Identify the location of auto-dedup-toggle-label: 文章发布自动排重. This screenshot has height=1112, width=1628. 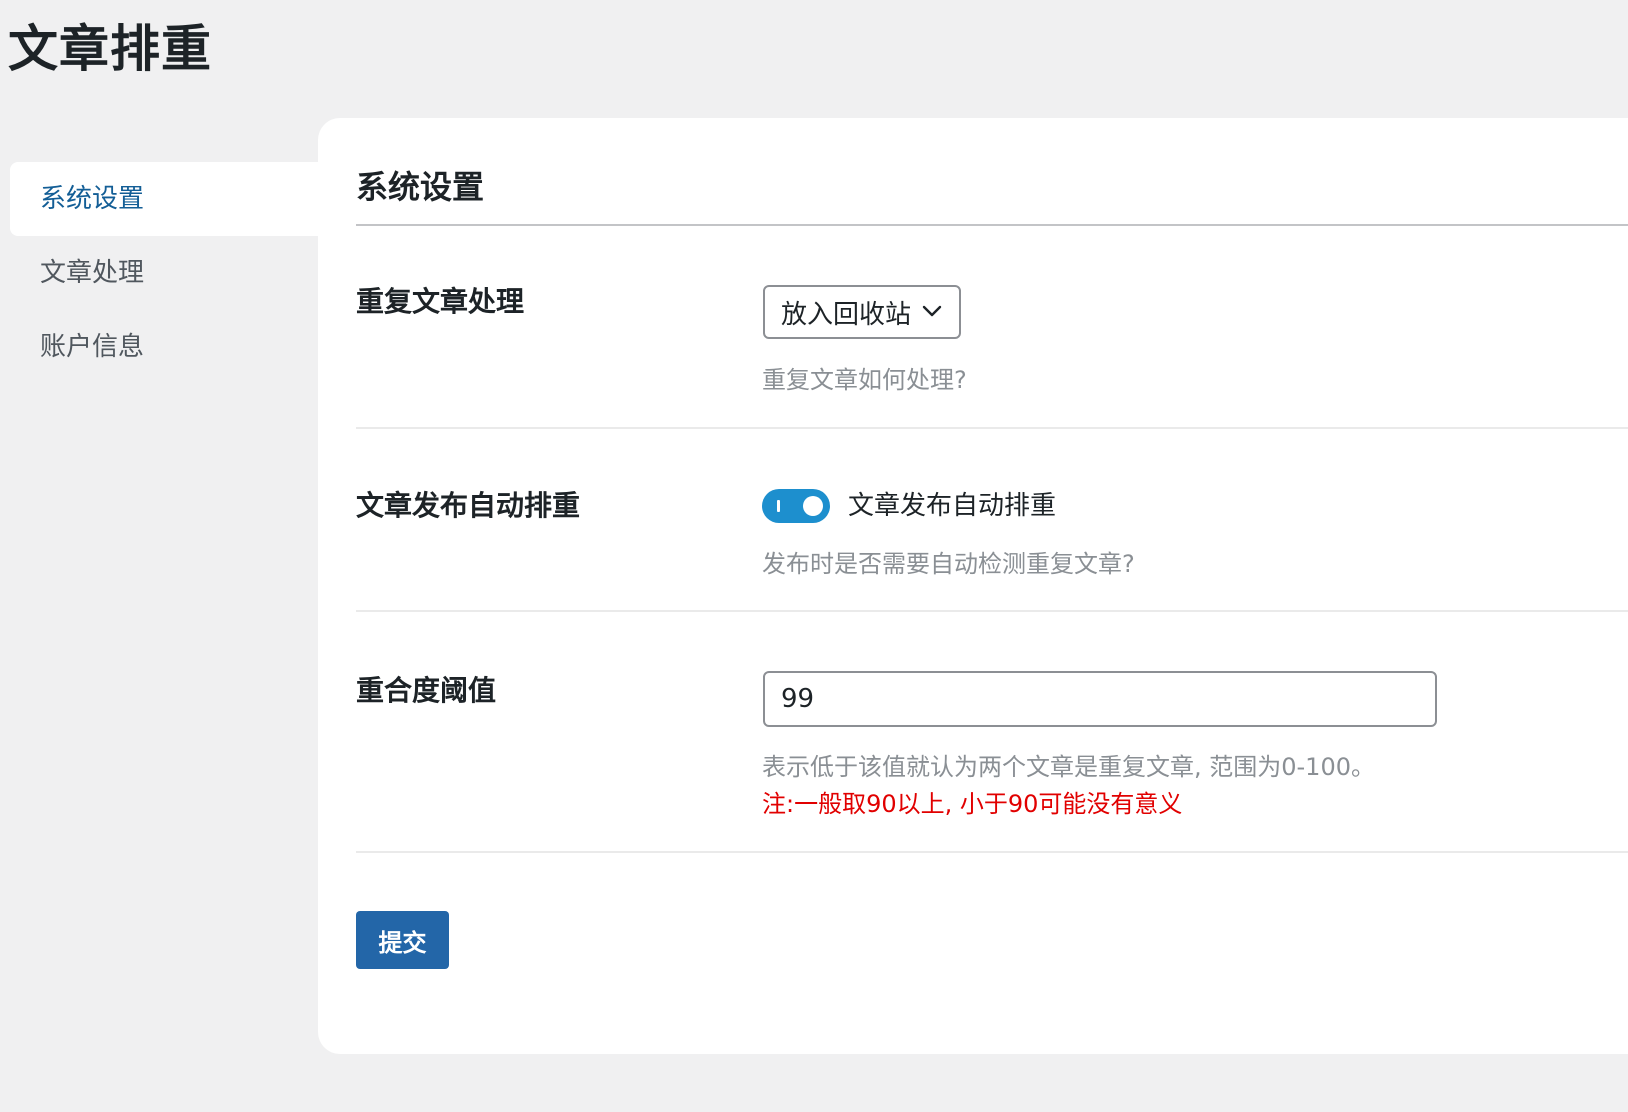
(952, 506).